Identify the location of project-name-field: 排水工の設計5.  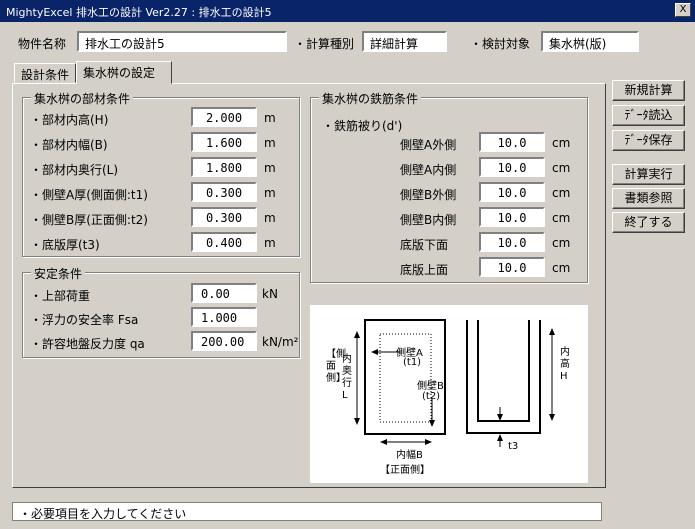
(182, 41).